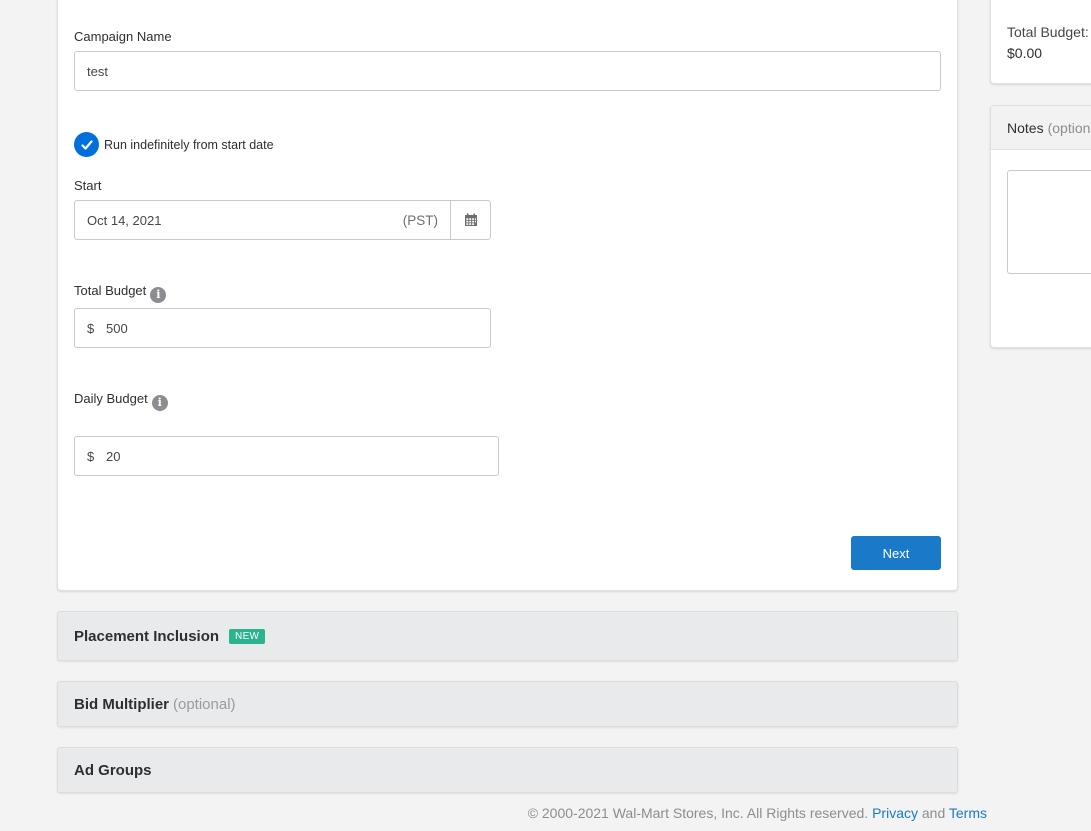  I want to click on total-budget-currency: $, so click(91, 328).